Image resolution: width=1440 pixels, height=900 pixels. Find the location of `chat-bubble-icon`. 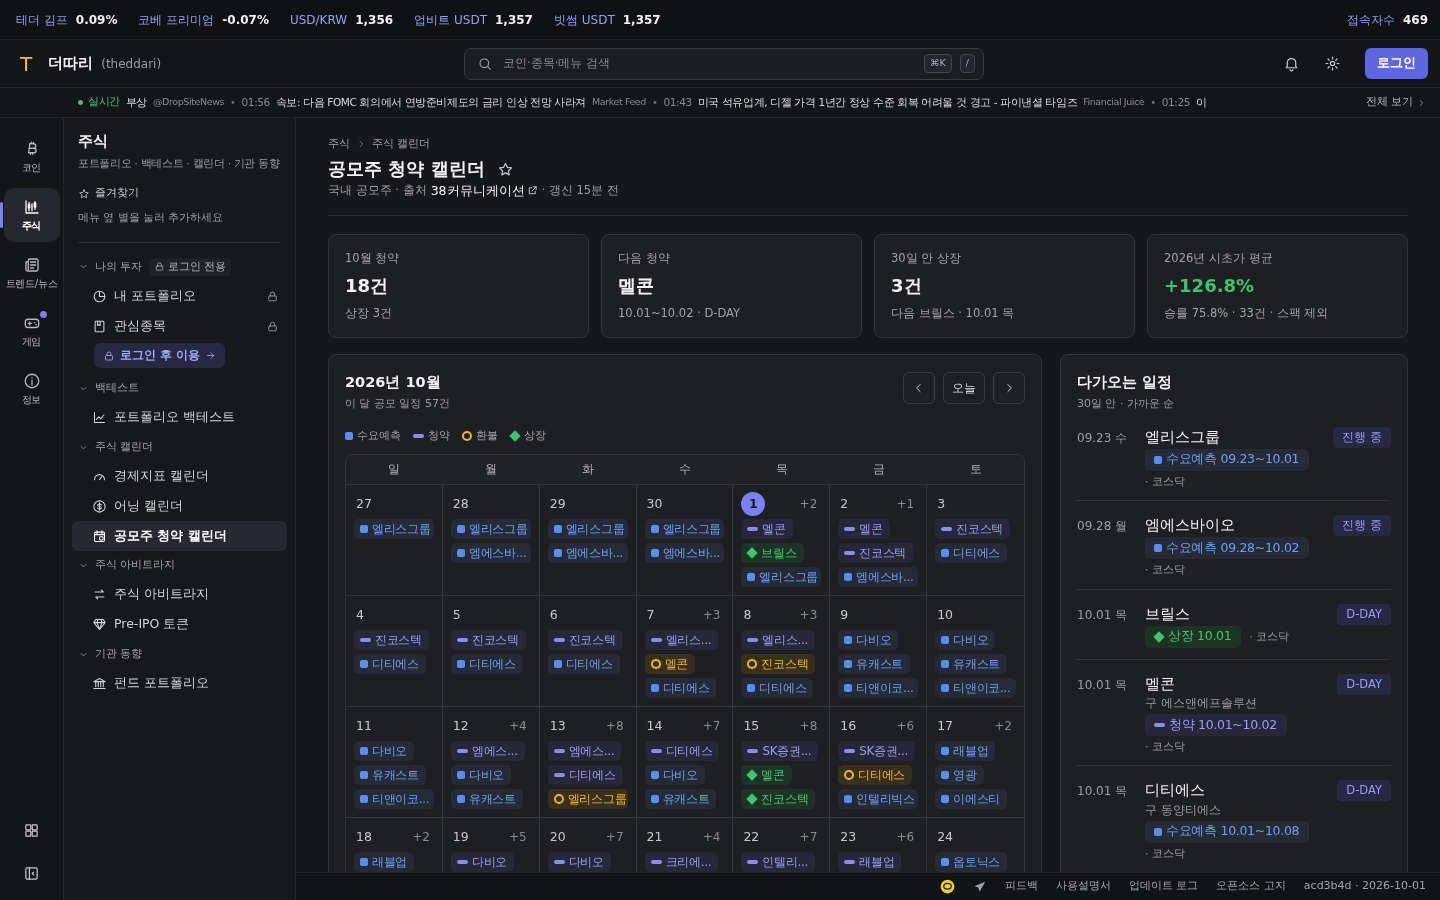

chat-bubble-icon is located at coordinates (947, 886).